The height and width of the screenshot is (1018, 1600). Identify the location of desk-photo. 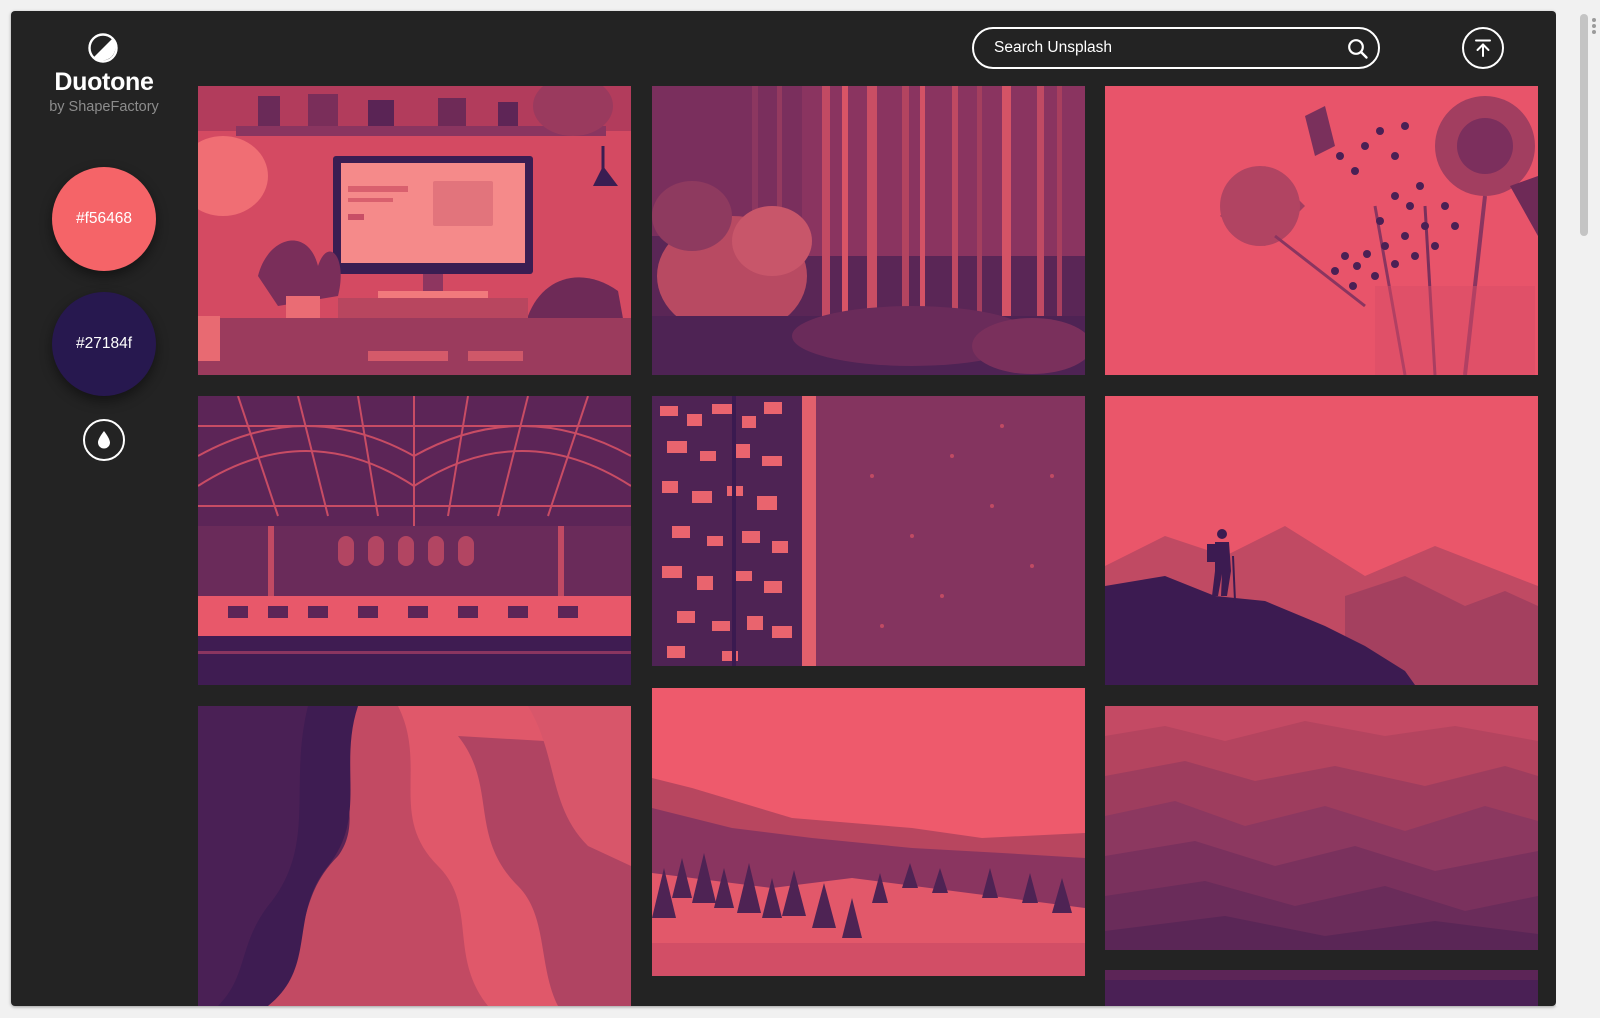
(414, 230).